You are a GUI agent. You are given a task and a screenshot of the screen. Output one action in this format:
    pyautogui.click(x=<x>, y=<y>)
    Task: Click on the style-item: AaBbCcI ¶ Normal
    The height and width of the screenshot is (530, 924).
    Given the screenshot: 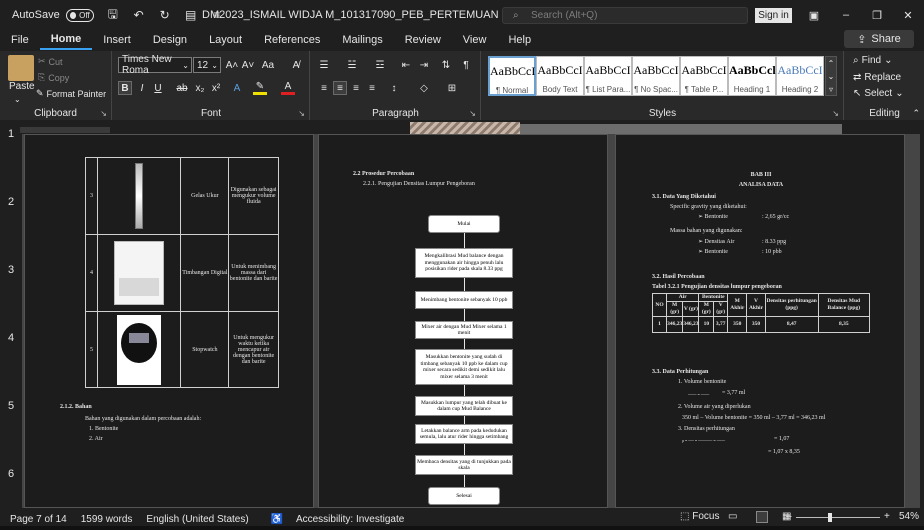 What is the action you would take?
    pyautogui.click(x=512, y=76)
    